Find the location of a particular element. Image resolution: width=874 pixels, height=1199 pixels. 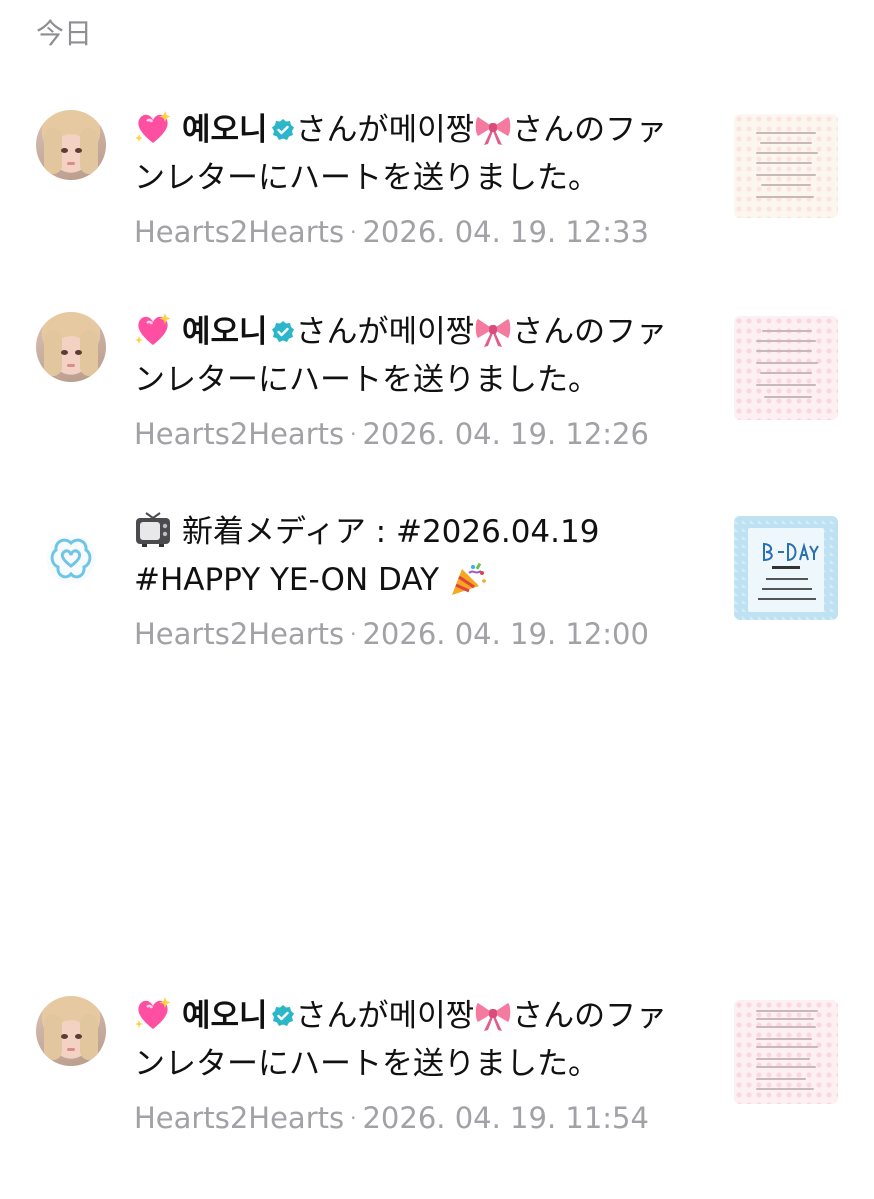

party-popper-icon is located at coordinates (468, 578).